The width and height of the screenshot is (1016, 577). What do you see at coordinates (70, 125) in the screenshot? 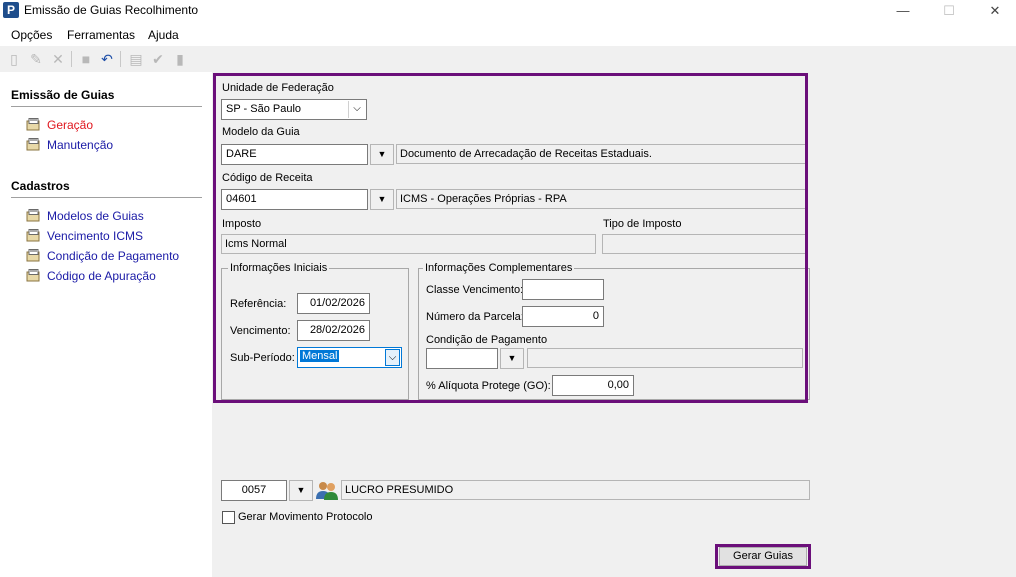
I see `sidebar-item-geracao: Geração` at bounding box center [70, 125].